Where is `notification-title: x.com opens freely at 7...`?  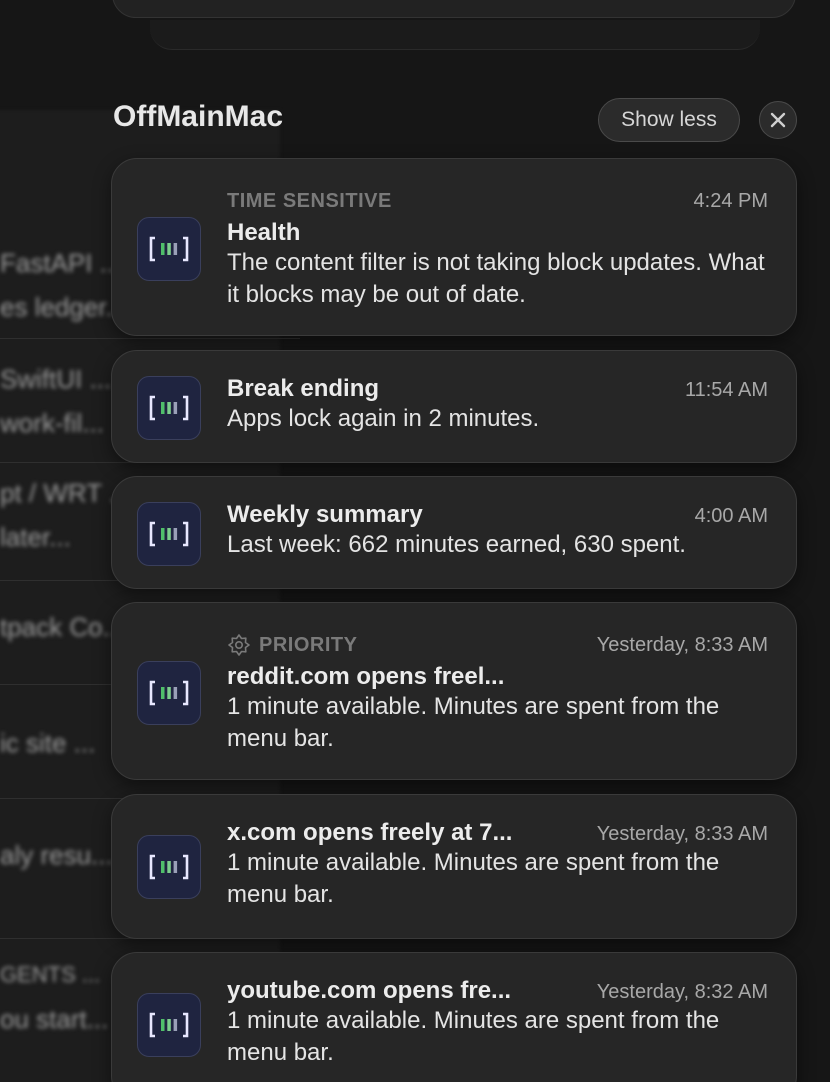
notification-title: x.com opens freely at 7... is located at coordinates (370, 832).